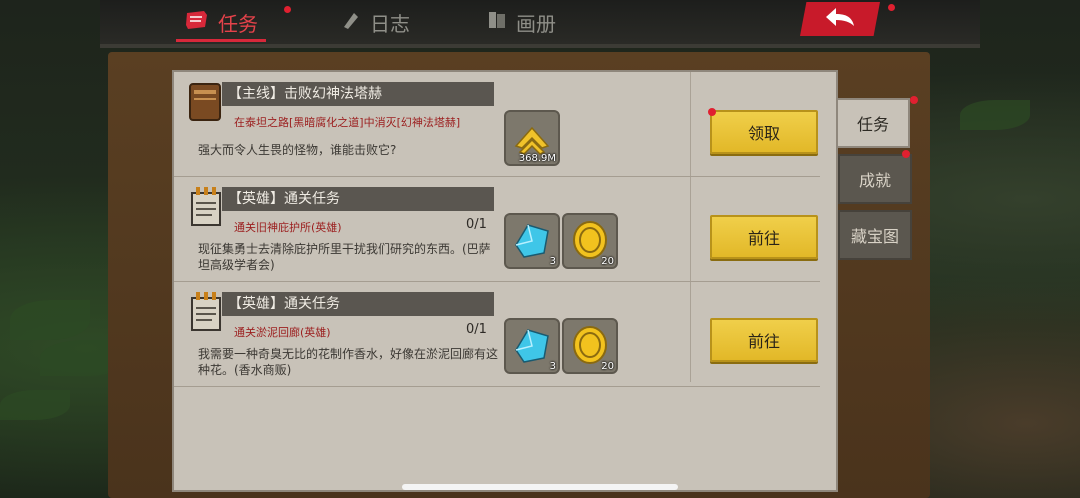 Image resolution: width=1080 pixels, height=498 pixels. What do you see at coordinates (297, 150) in the screenshot?
I see `quest-description: 强大而令人生畏的怪物，谁能击败它?` at bounding box center [297, 150].